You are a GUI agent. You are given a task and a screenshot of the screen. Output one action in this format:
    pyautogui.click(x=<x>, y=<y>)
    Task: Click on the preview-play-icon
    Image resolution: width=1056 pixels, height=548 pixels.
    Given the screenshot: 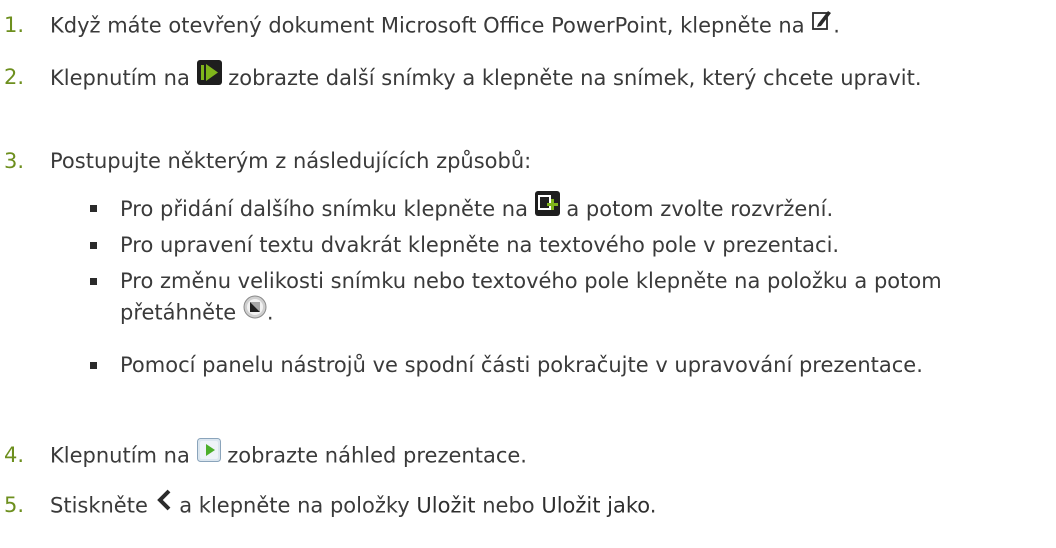 What is the action you would take?
    pyautogui.click(x=208, y=454)
    